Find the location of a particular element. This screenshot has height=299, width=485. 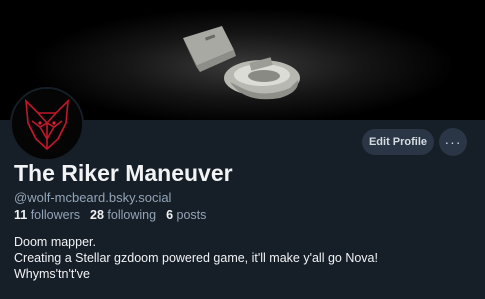

posts-label: posts is located at coordinates (191, 215).